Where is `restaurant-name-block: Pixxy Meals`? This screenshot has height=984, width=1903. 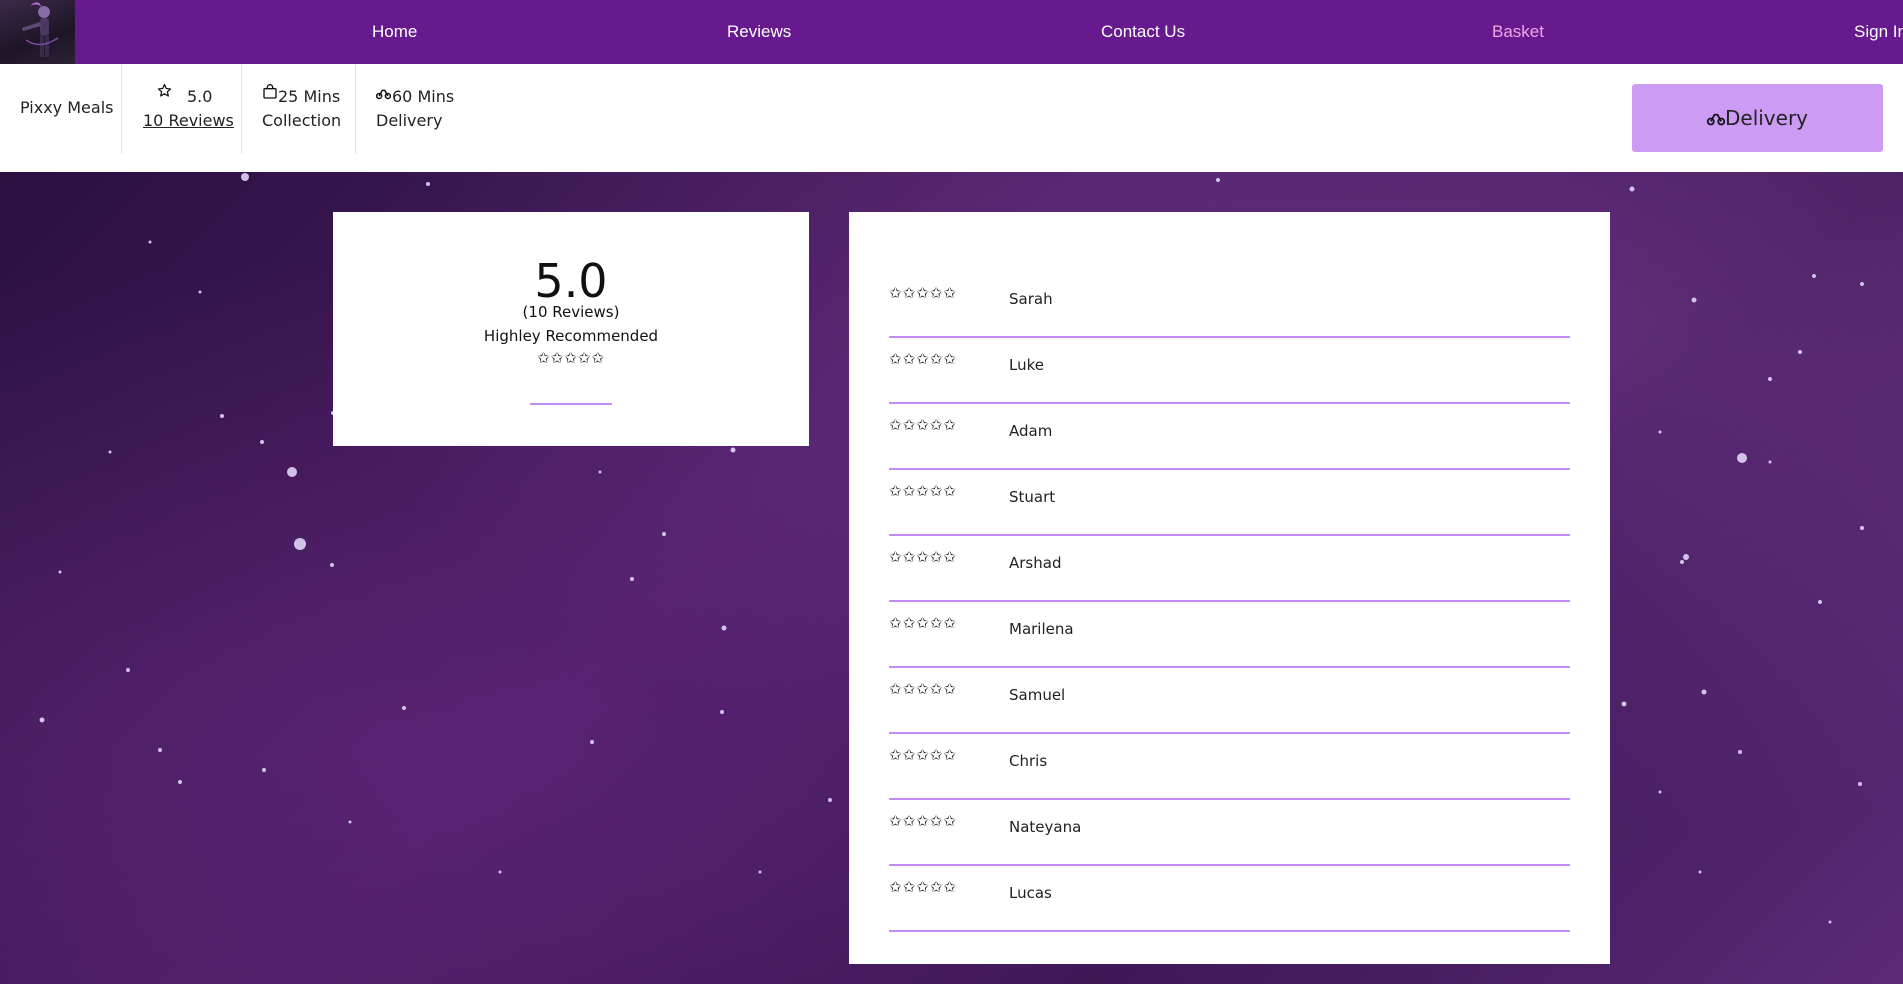
restaurant-name-block: Pixxy Meals is located at coordinates (70, 118).